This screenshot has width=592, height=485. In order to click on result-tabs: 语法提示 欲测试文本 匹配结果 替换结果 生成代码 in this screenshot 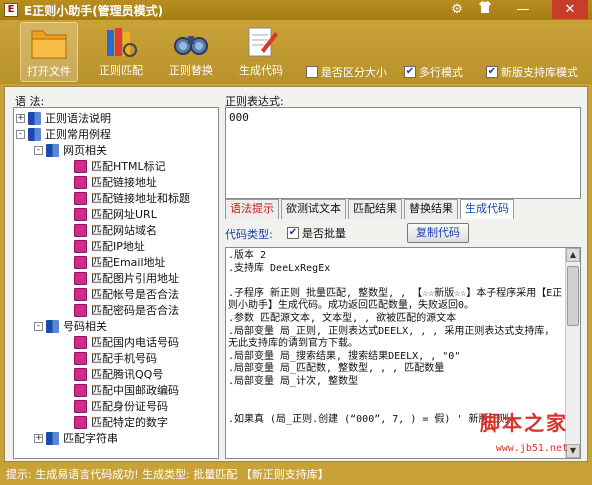, I will do `click(370, 209)`.